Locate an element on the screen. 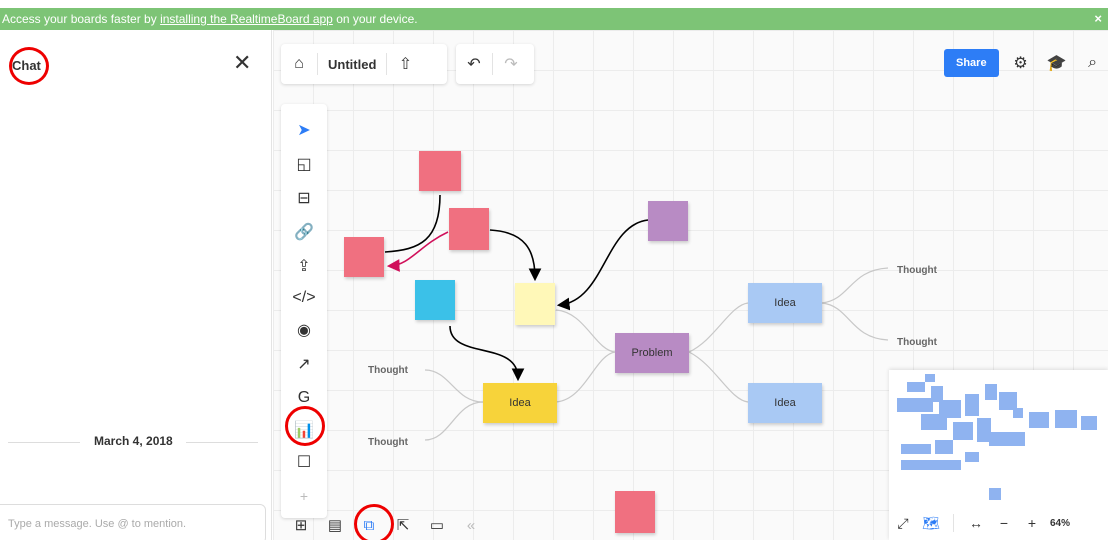 This screenshot has height=540, width=1108. settings-icon: ⚙ is located at coordinates (1021, 63).